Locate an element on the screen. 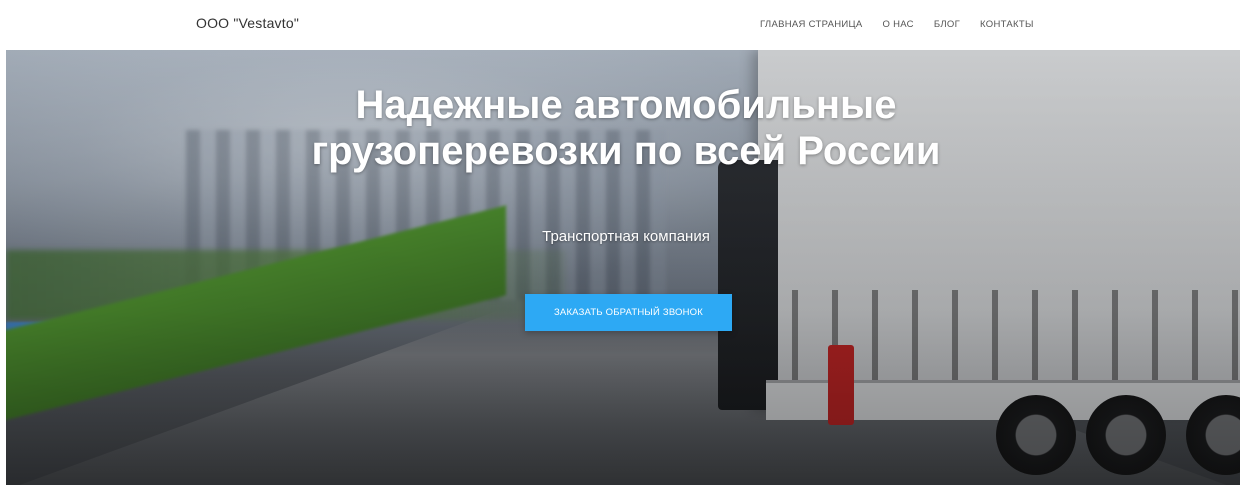 The height and width of the screenshot is (485, 1246). site-logo-text: ООО "Vestavto" is located at coordinates (247, 23).